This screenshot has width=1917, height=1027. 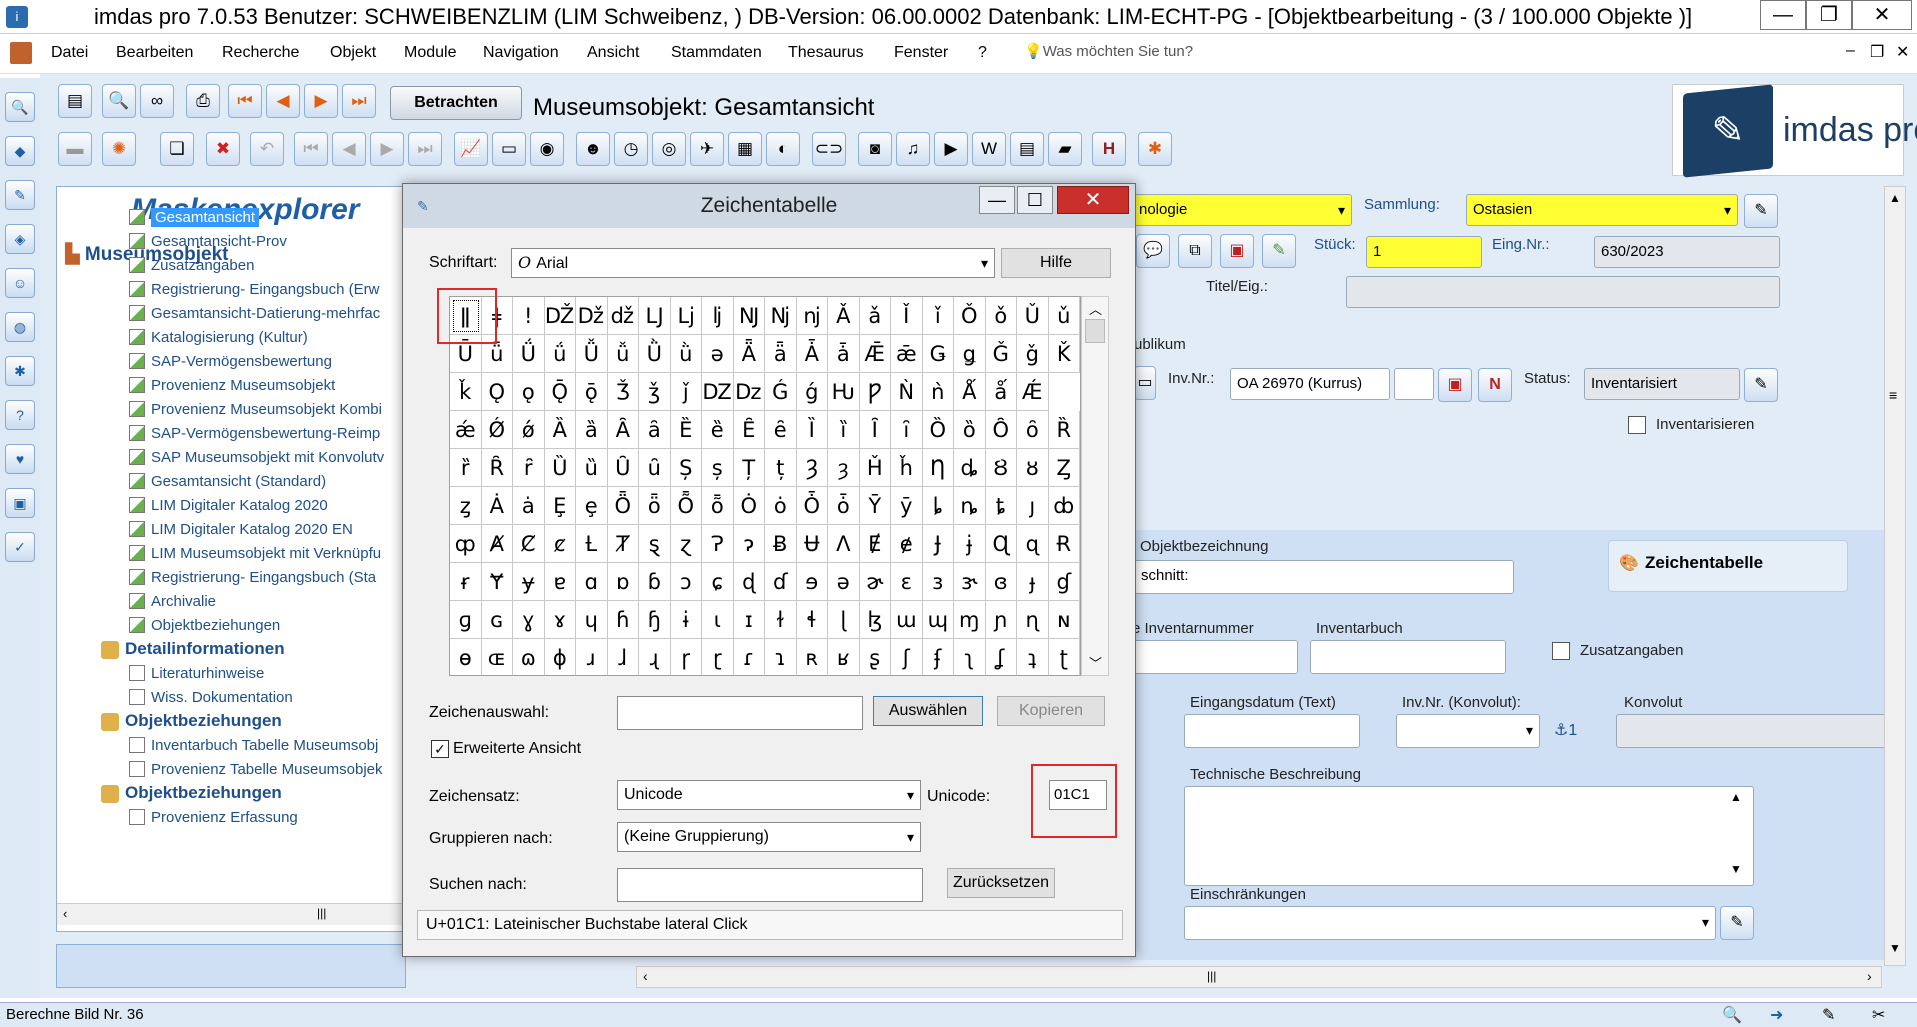 I want to click on char-cell: ɰ, so click(x=938, y=620).